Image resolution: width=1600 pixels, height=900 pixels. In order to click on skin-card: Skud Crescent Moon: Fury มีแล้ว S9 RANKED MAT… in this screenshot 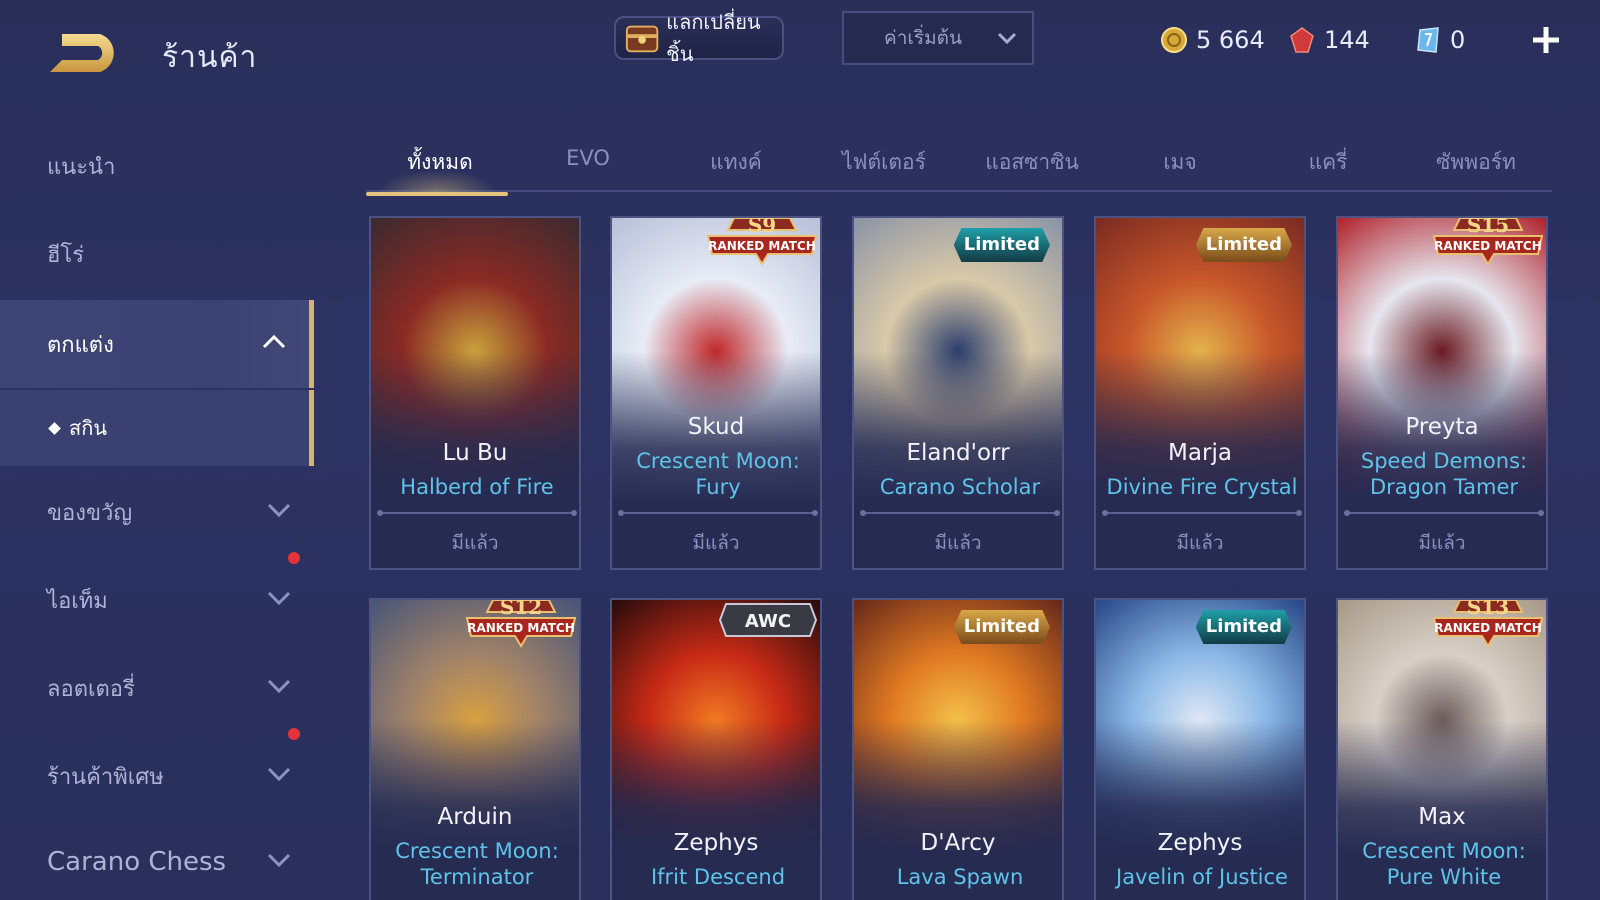, I will do `click(716, 393)`.